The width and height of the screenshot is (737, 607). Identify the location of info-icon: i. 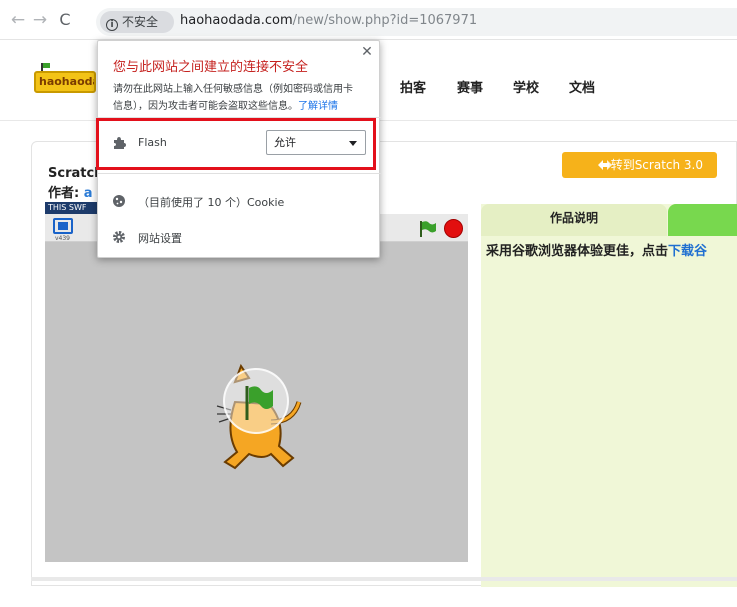
(112, 25).